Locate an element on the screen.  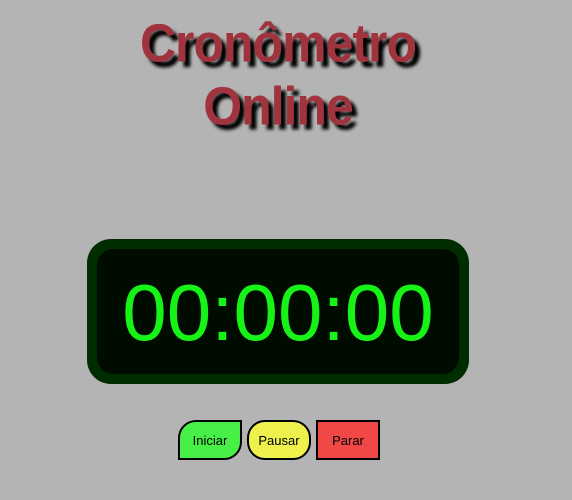
start-button: Iniciar is located at coordinates (210, 440).